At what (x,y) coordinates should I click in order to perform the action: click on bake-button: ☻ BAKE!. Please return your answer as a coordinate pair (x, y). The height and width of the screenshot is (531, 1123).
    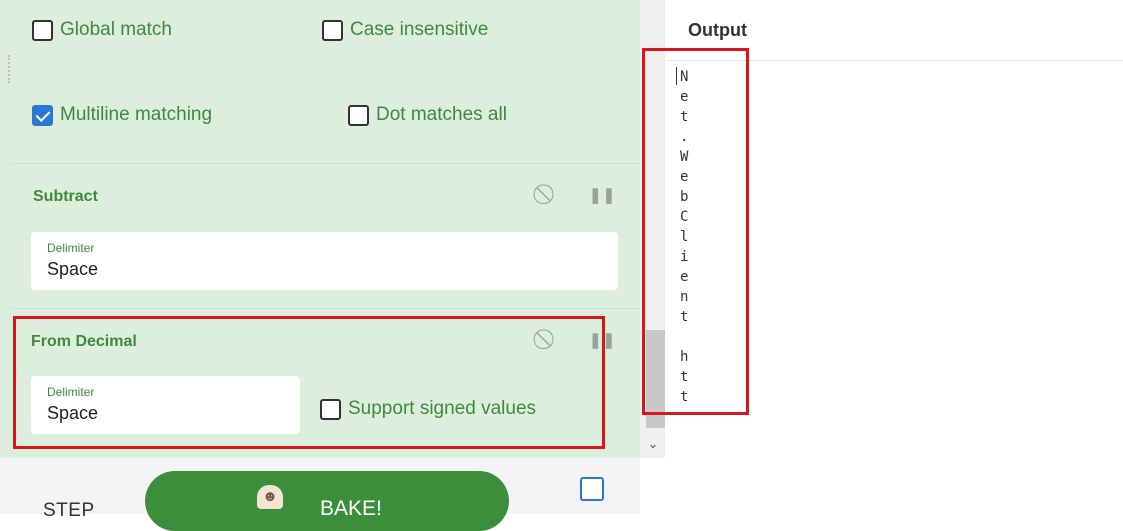
    Looking at the image, I should click on (327, 501).